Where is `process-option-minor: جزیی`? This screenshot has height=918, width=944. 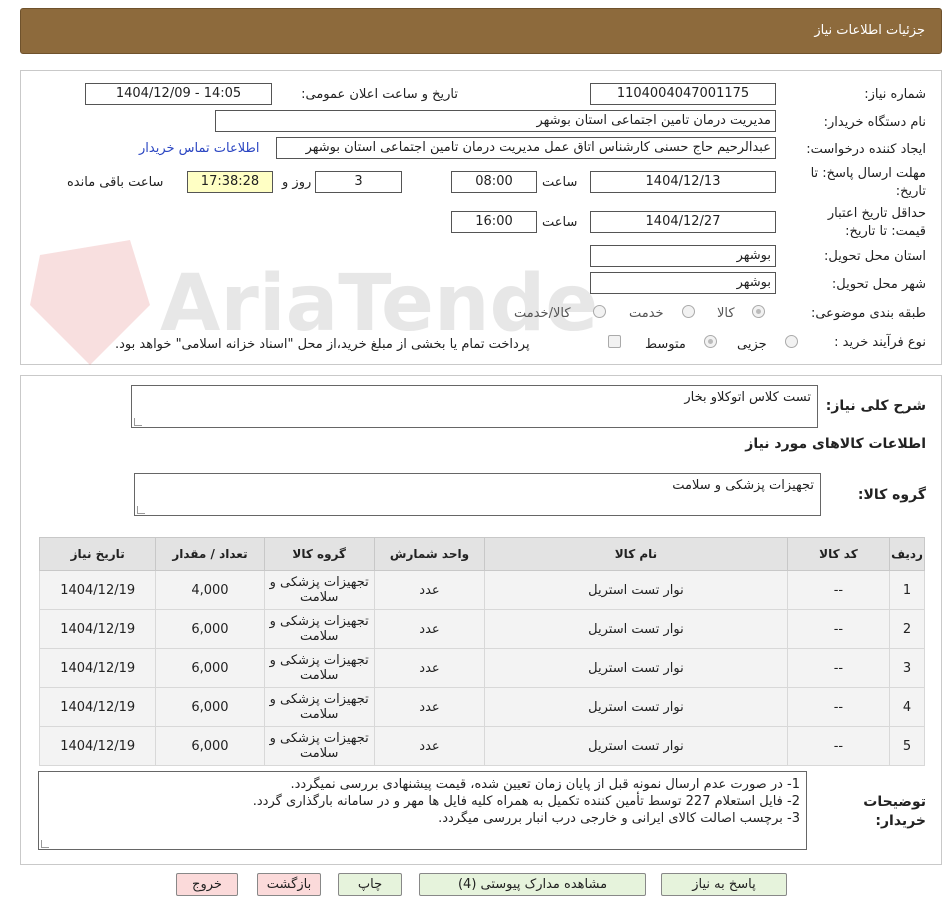 process-option-minor: جزیی is located at coordinates (752, 344).